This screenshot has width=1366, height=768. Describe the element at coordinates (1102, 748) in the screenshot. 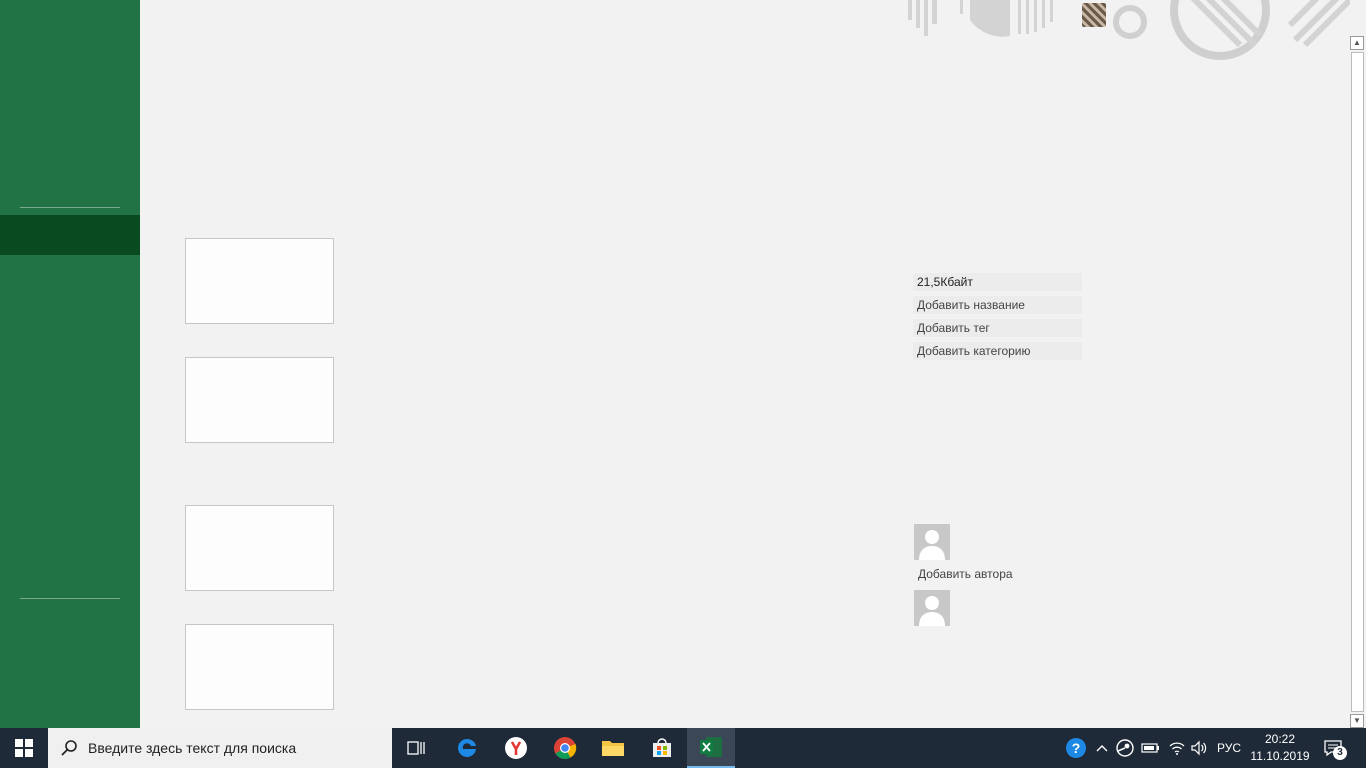

I see `show-hidden-icons-chevron-up-icon` at that location.